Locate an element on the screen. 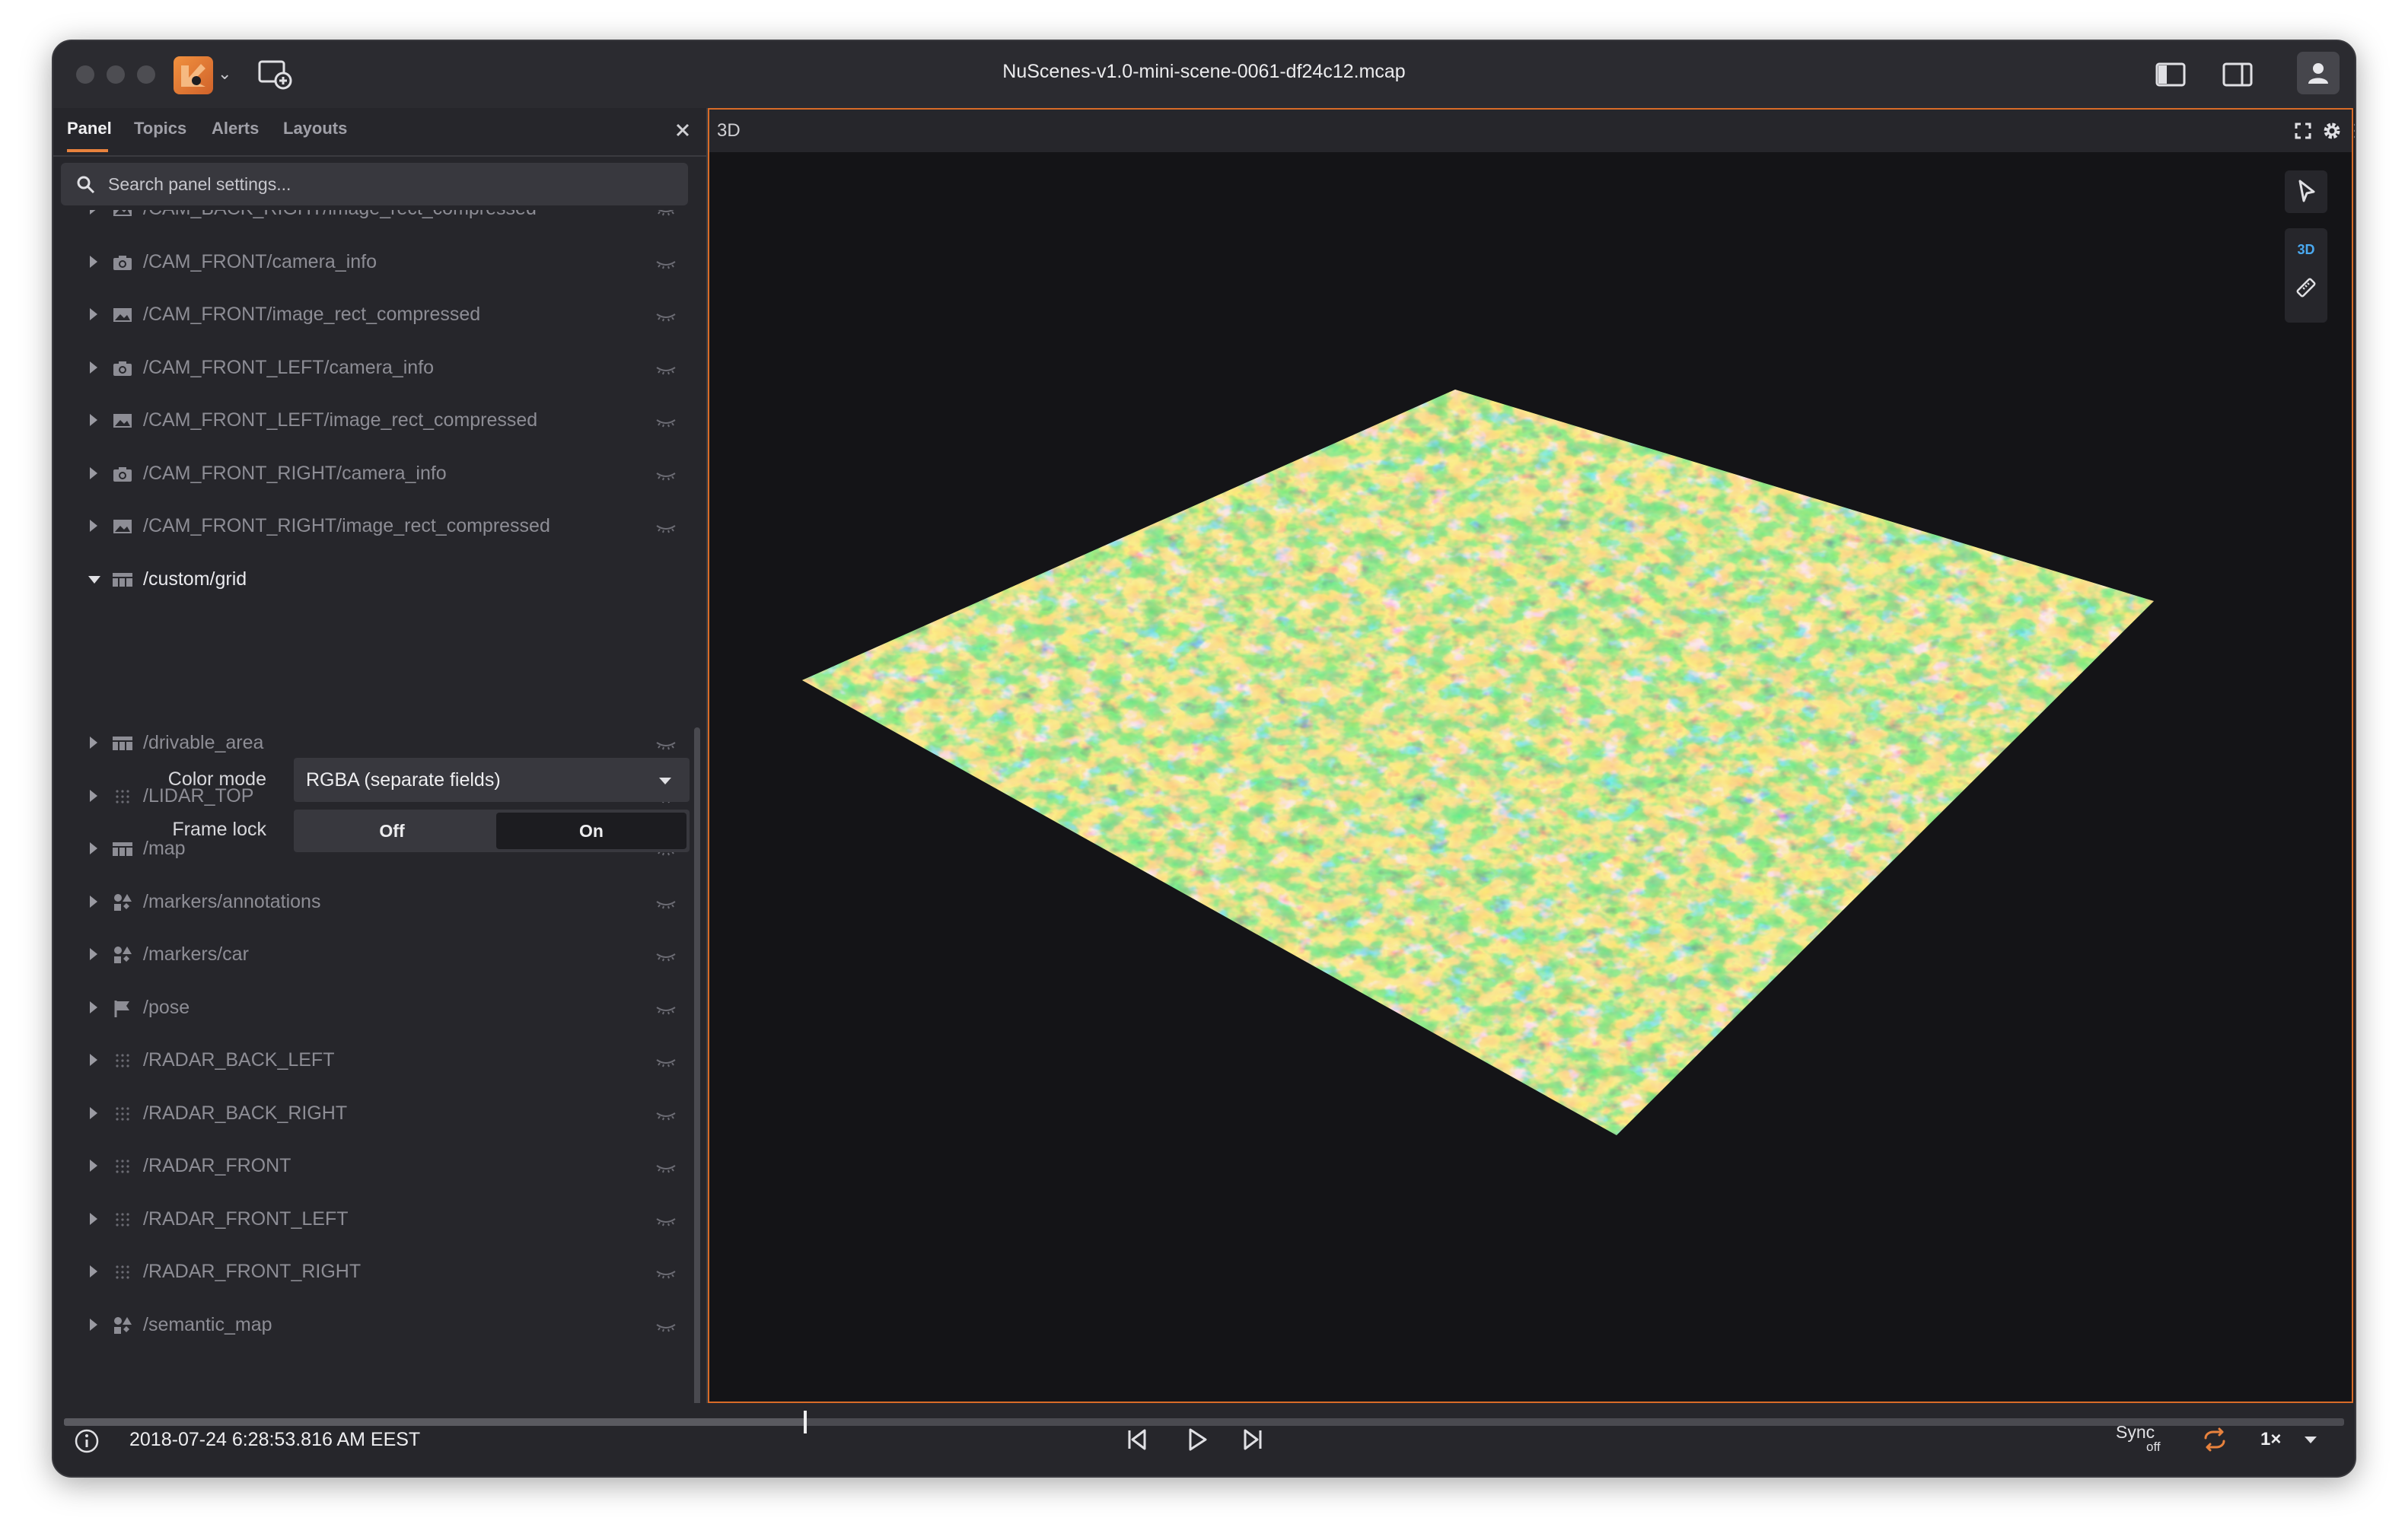  sync-toggle: Sync off is located at coordinates (2138, 1439).